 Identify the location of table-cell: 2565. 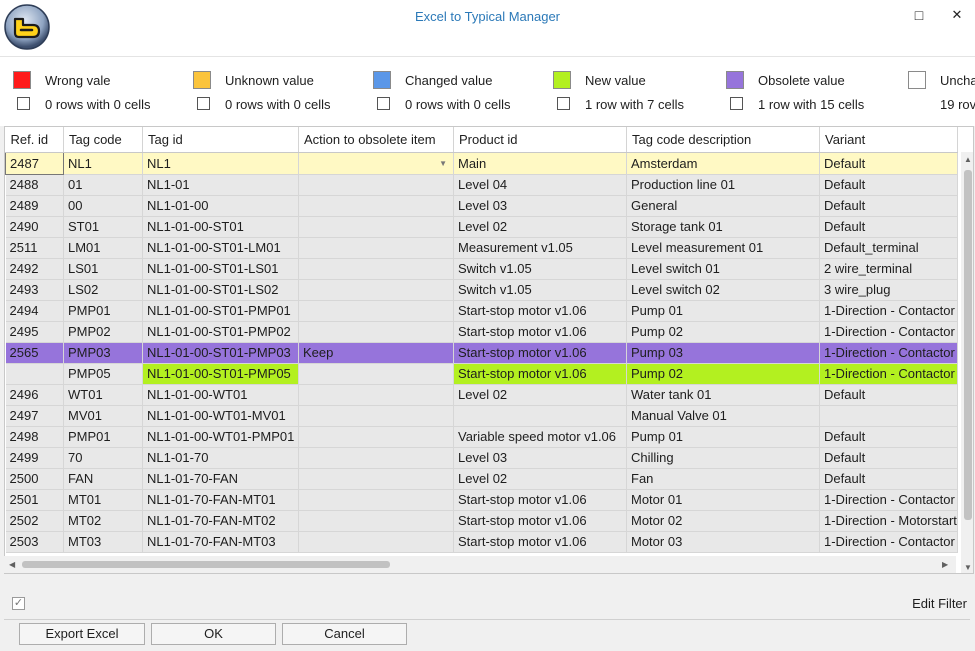
(34, 353).